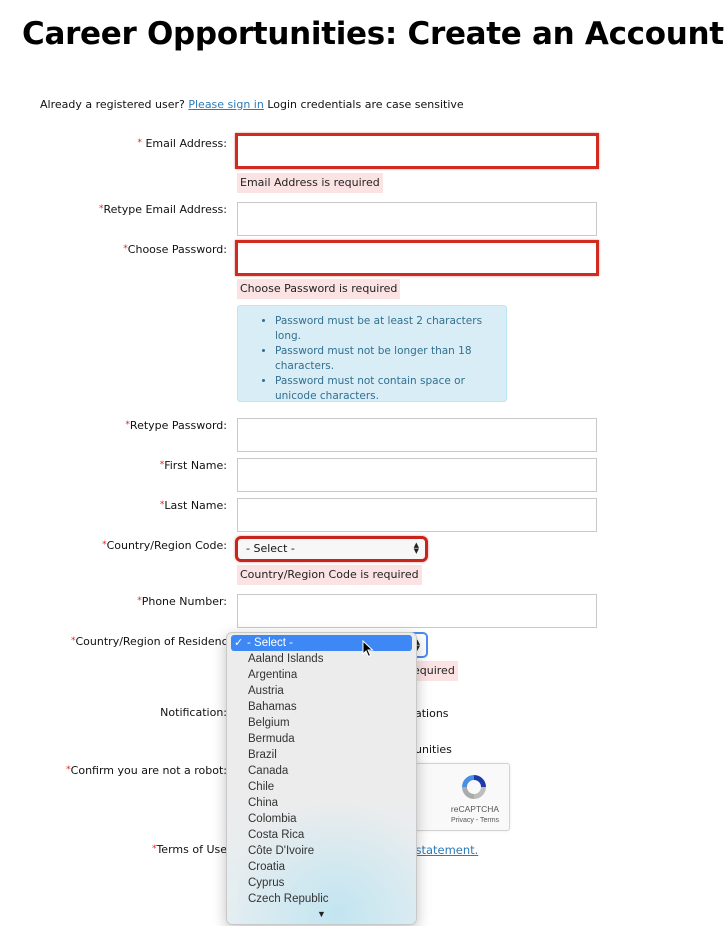 Image resolution: width=725 pixels, height=926 pixels. I want to click on sign-in-link: Please sign in, so click(225, 104).